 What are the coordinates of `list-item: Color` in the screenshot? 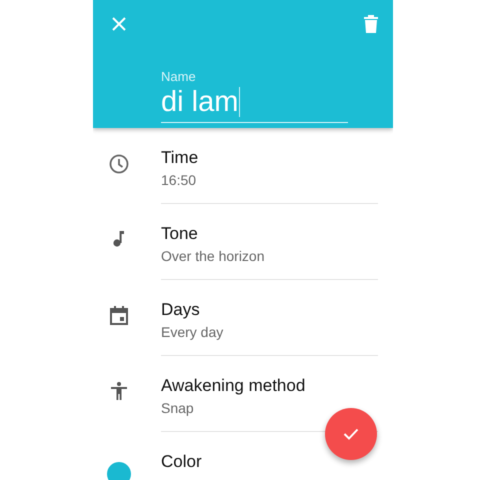 It's located at (243, 456).